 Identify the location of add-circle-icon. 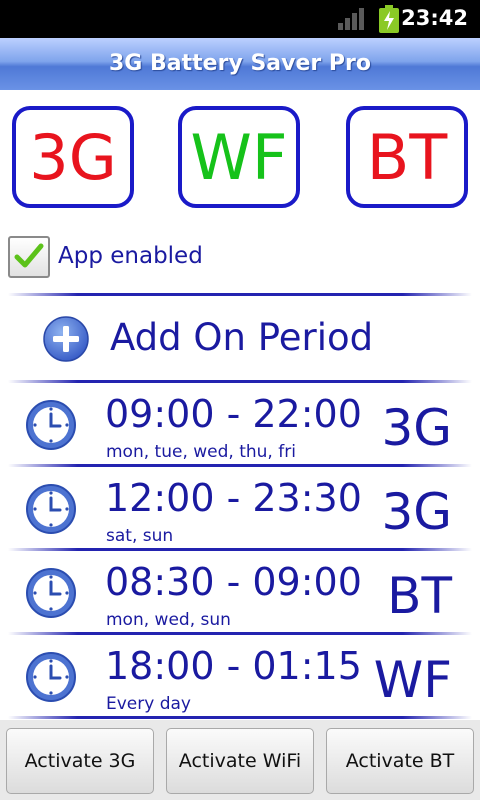
(66, 339).